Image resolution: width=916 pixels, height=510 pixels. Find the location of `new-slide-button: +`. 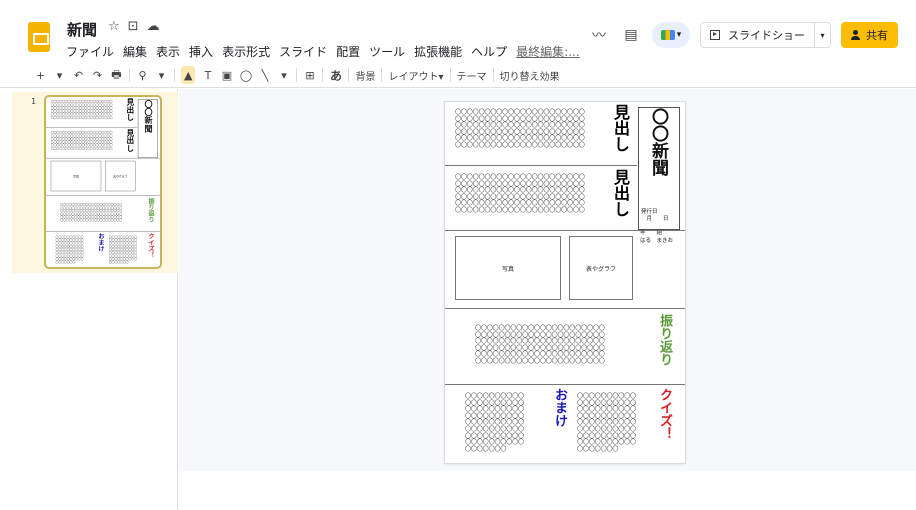

new-slide-button: + is located at coordinates (40, 75).